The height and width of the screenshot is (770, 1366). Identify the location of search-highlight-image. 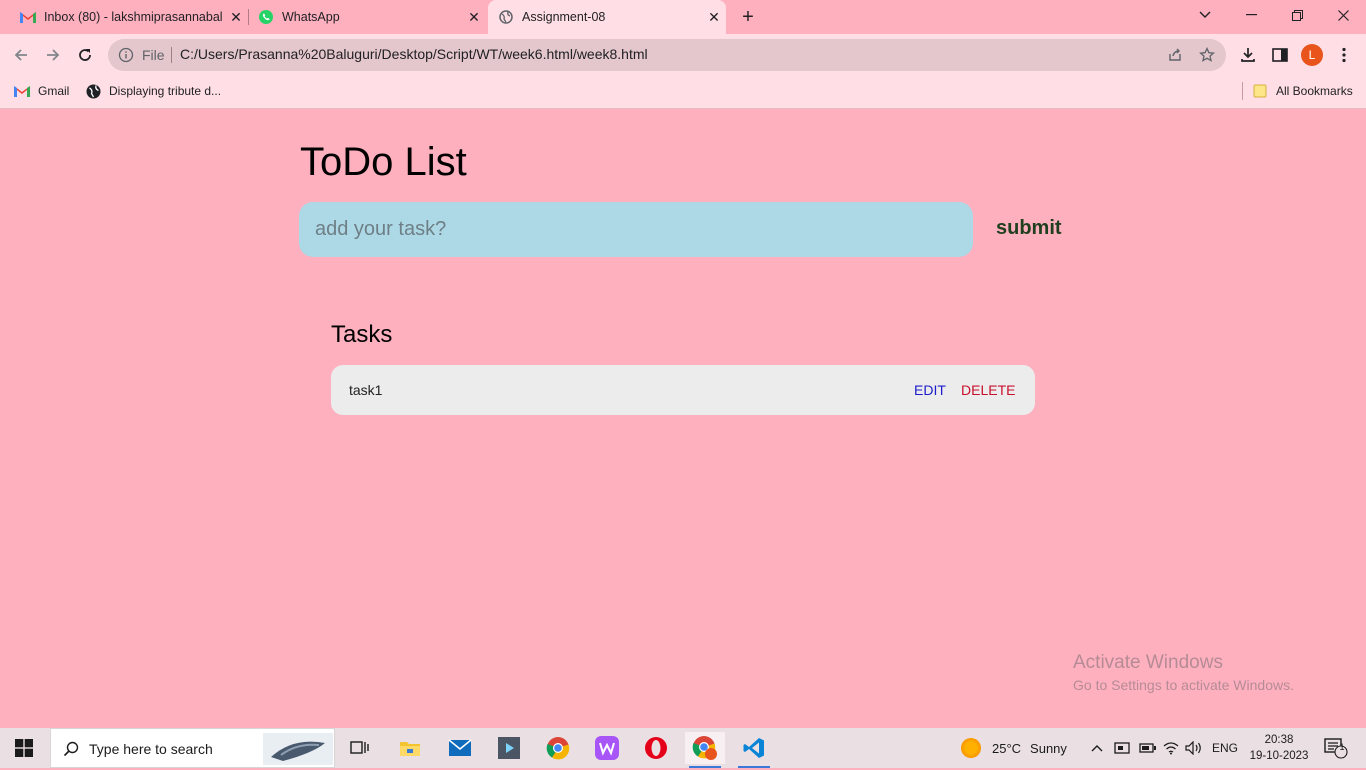
(298, 749).